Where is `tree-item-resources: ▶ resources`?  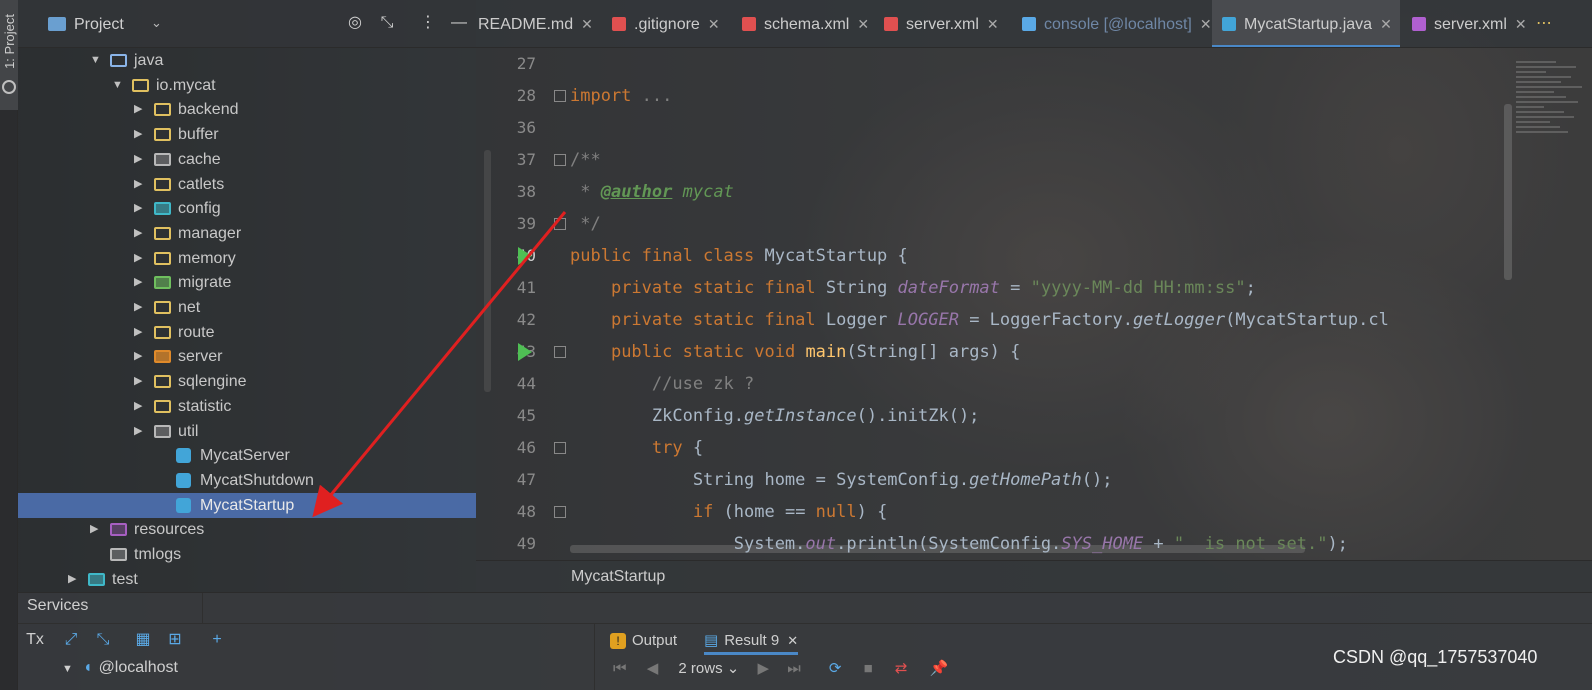 tree-item-resources: ▶ resources is located at coordinates (247, 529).